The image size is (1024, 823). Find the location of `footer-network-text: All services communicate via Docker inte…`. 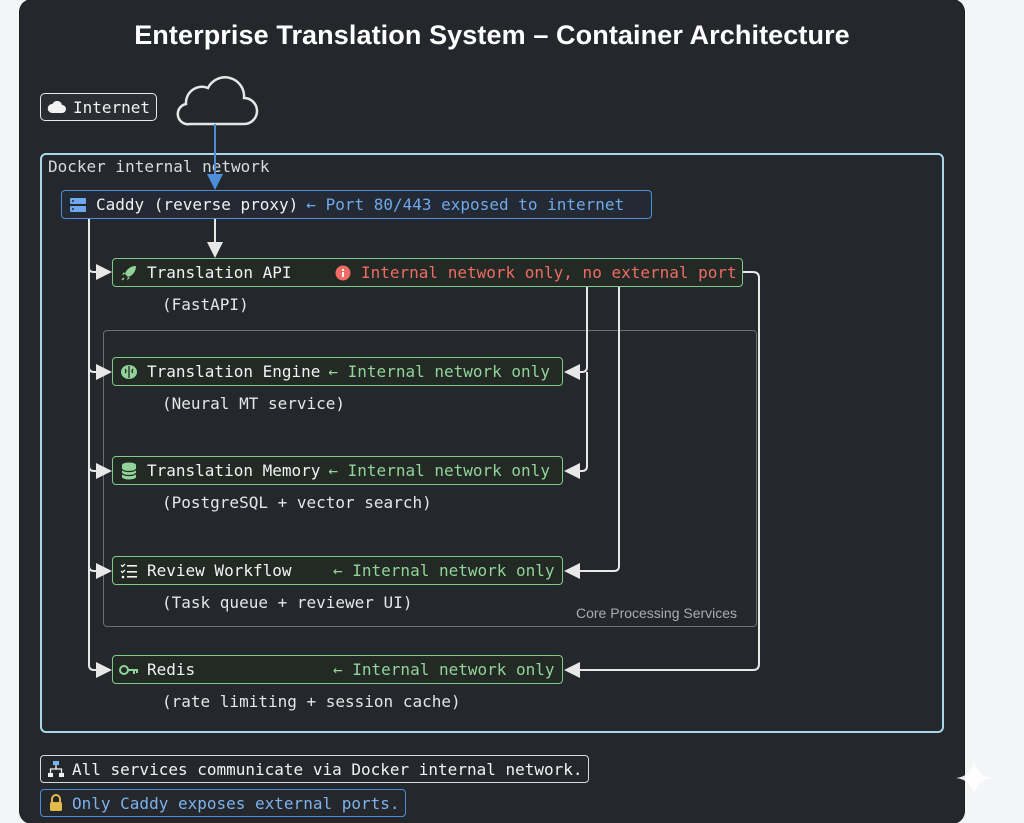

footer-network-text: All services communicate via Docker inte… is located at coordinates (327, 769).